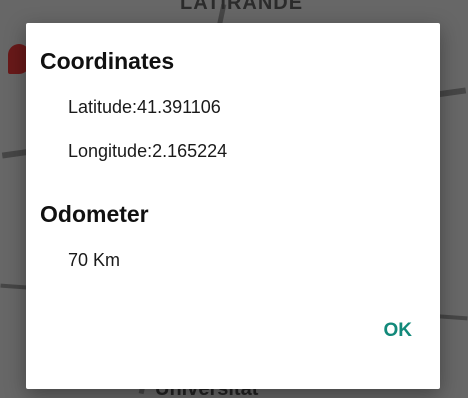  What do you see at coordinates (144, 107) in the screenshot?
I see `latitude-text: Latitude:41.391106` at bounding box center [144, 107].